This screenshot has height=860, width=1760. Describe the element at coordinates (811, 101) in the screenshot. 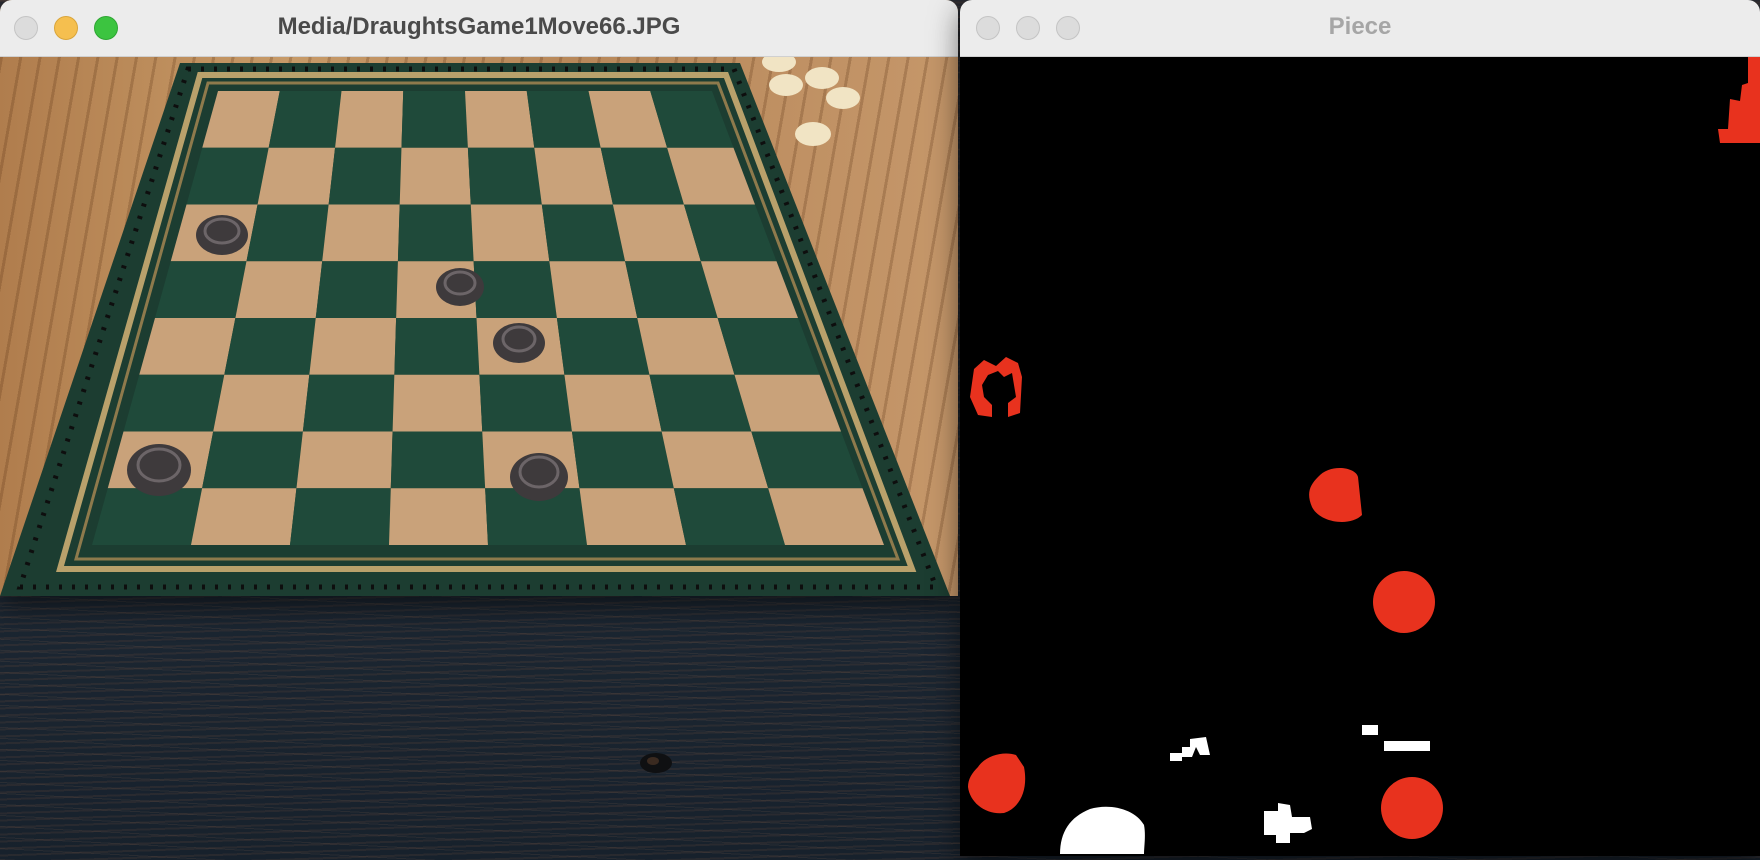

I see `captured-light-pieces` at that location.